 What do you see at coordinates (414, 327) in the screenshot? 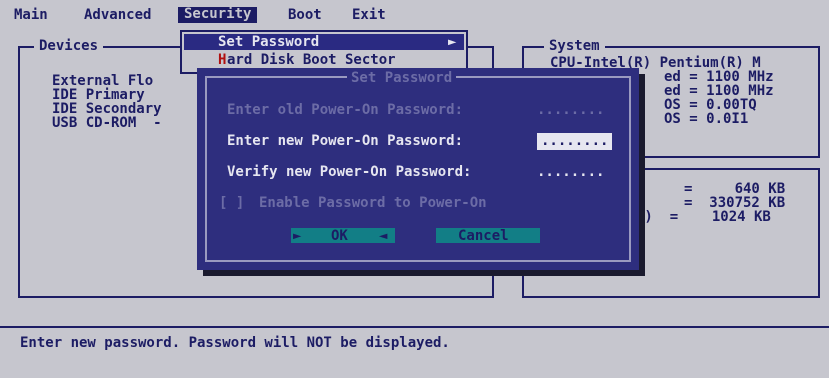
I see `status-divider` at bounding box center [414, 327].